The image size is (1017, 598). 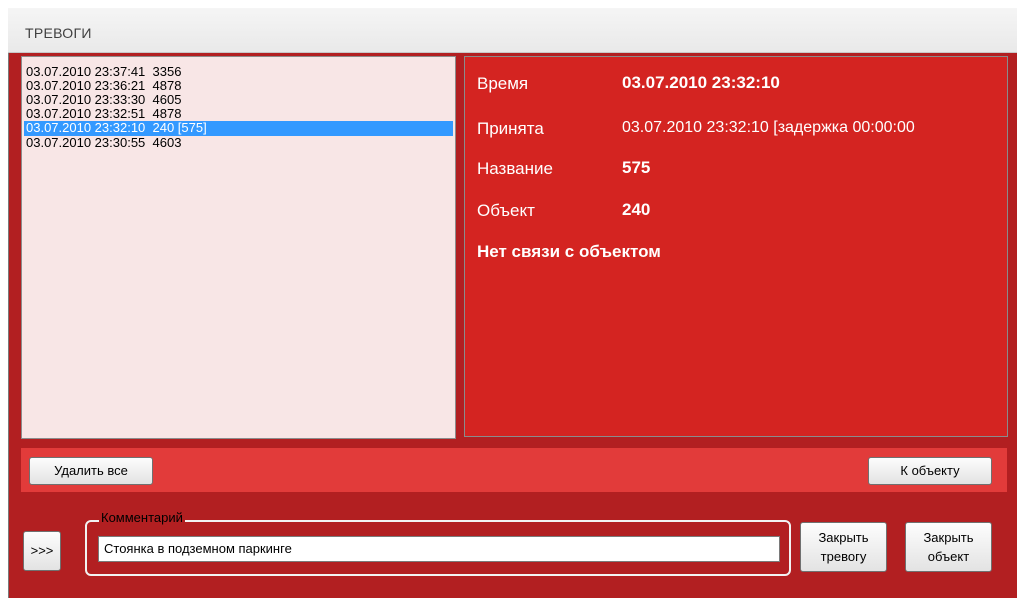 I want to click on object-label: Объект, so click(x=506, y=210).